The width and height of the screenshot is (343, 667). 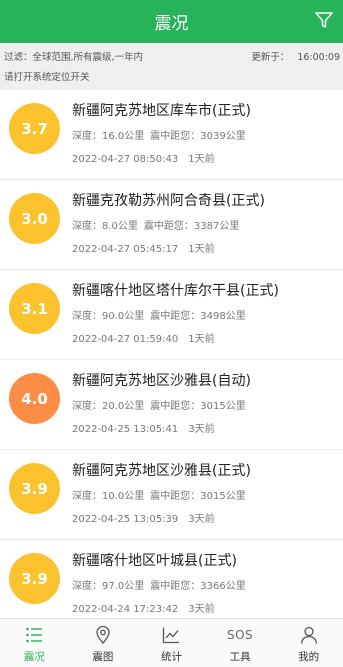 I want to click on user-icon, so click(x=309, y=635).